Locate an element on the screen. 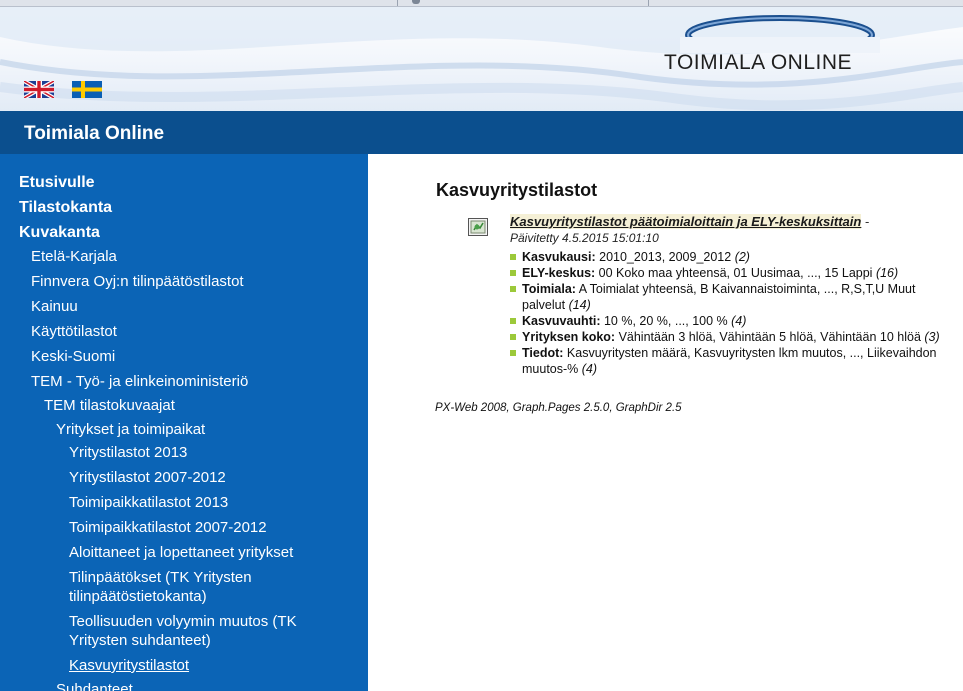  variable-values: 10 %, 20 %, ..., 100 % is located at coordinates (666, 321).